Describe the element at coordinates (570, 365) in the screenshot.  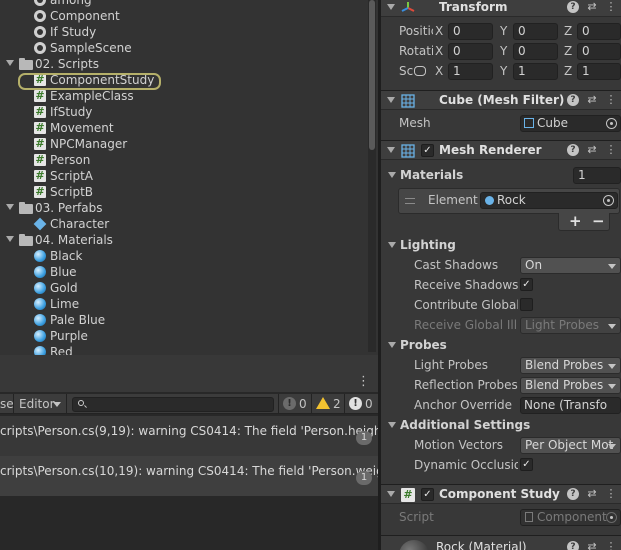
I see `light-probes-dropdown: Blend Probes` at that location.